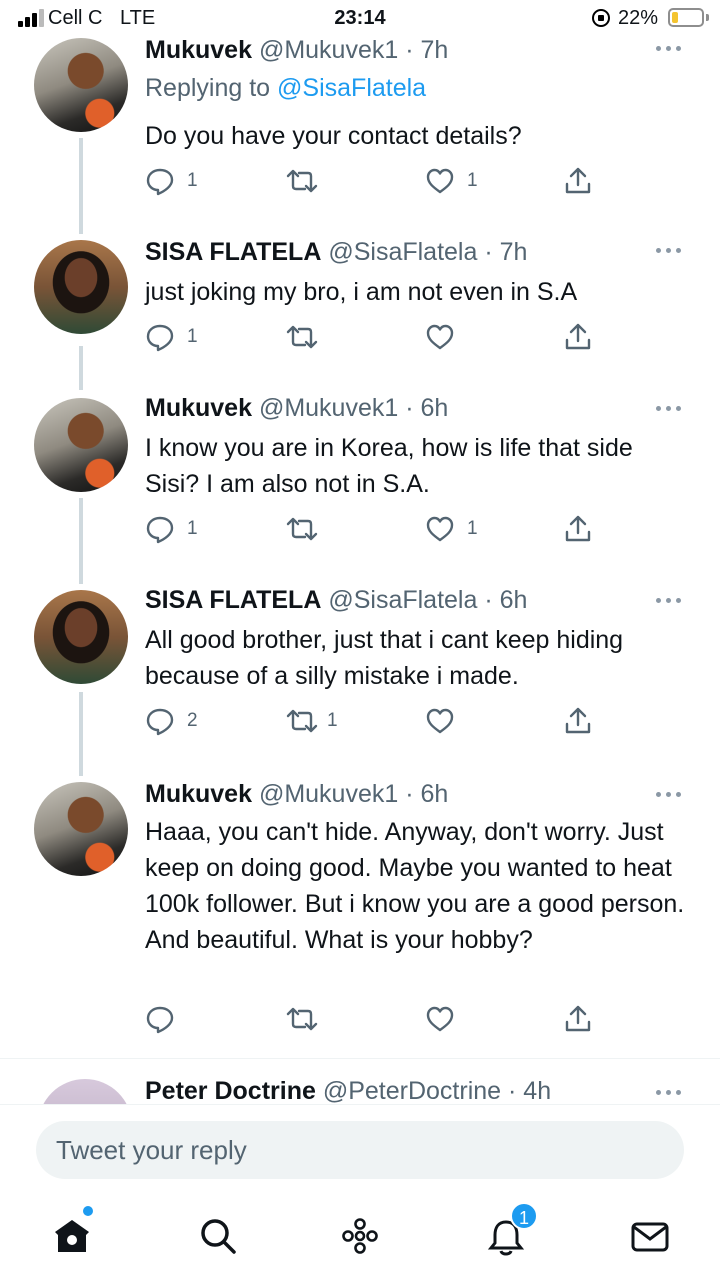  I want to click on notifications-badge: 1, so click(524, 1216).